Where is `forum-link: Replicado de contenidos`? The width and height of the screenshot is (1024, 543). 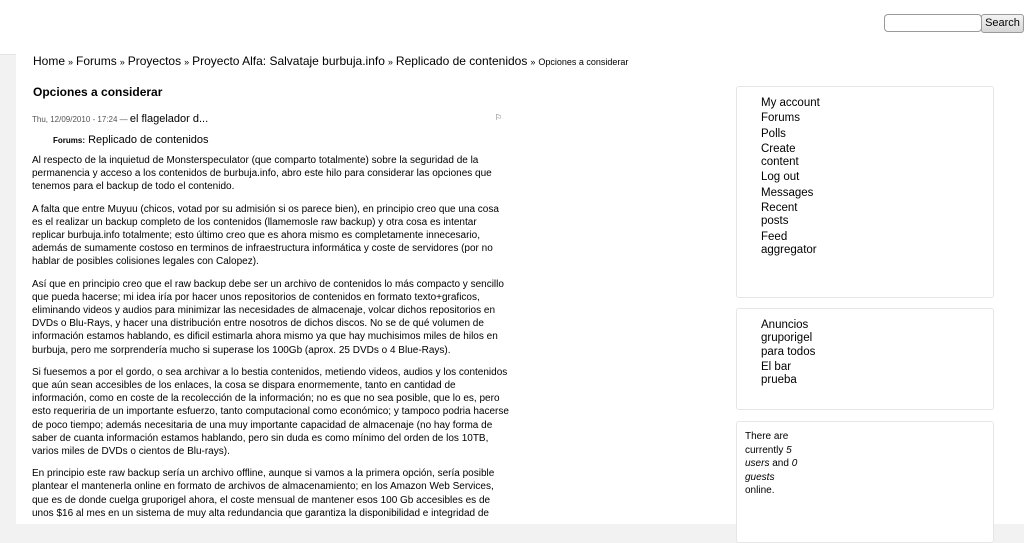 forum-link: Replicado de contenidos is located at coordinates (148, 140).